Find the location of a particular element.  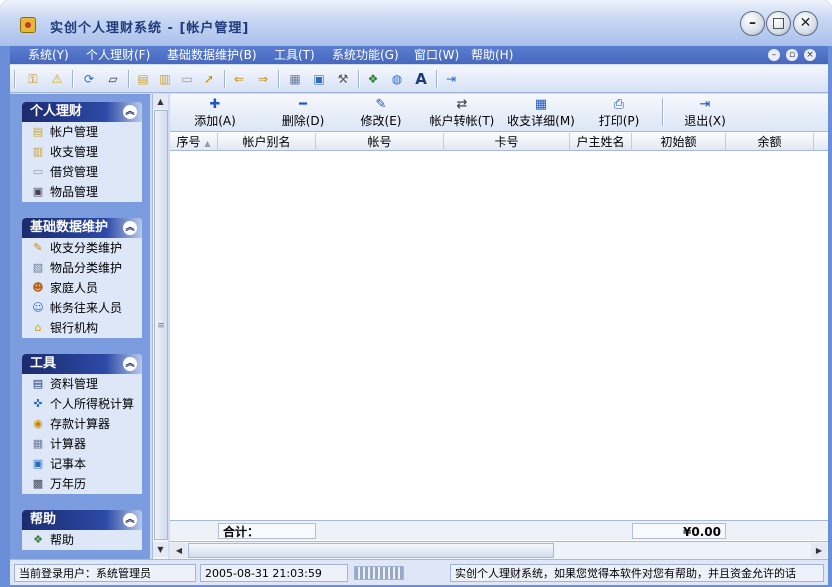

sidebar-scrollbar: ▲ ≡ ▼ is located at coordinates (160, 326).